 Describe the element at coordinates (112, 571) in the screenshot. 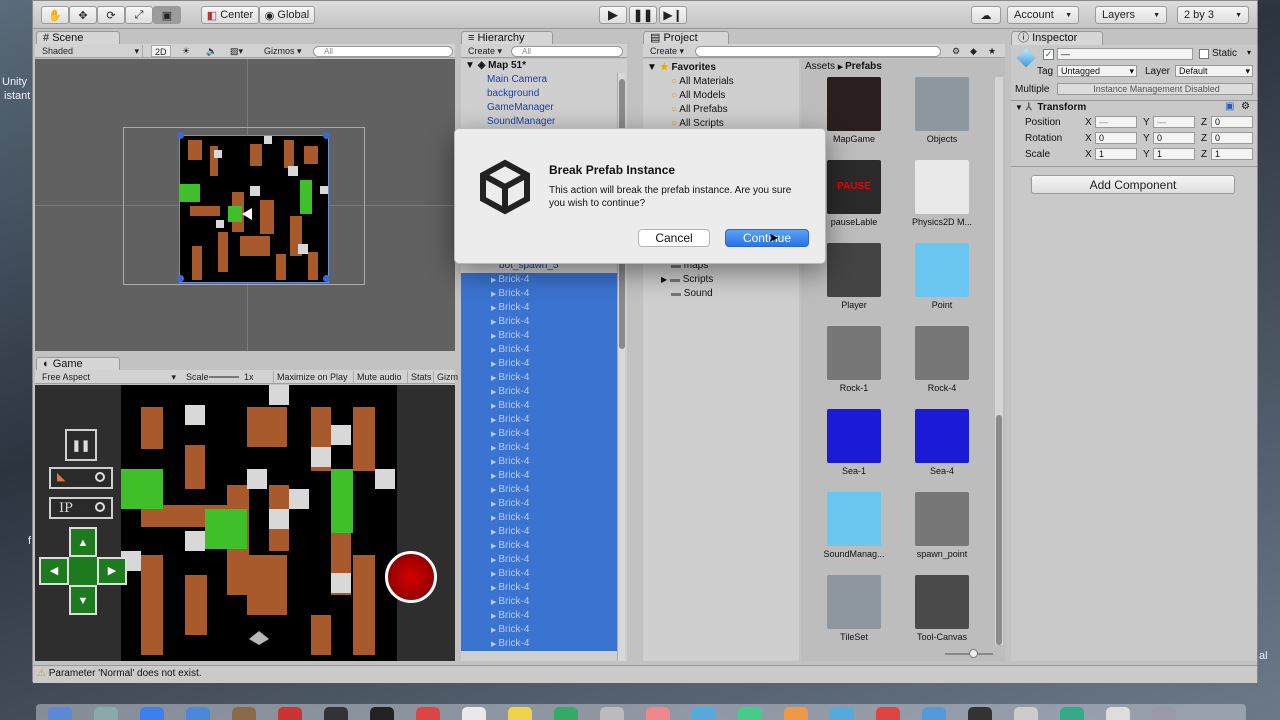

I see `dpad-right-button: ▶` at that location.